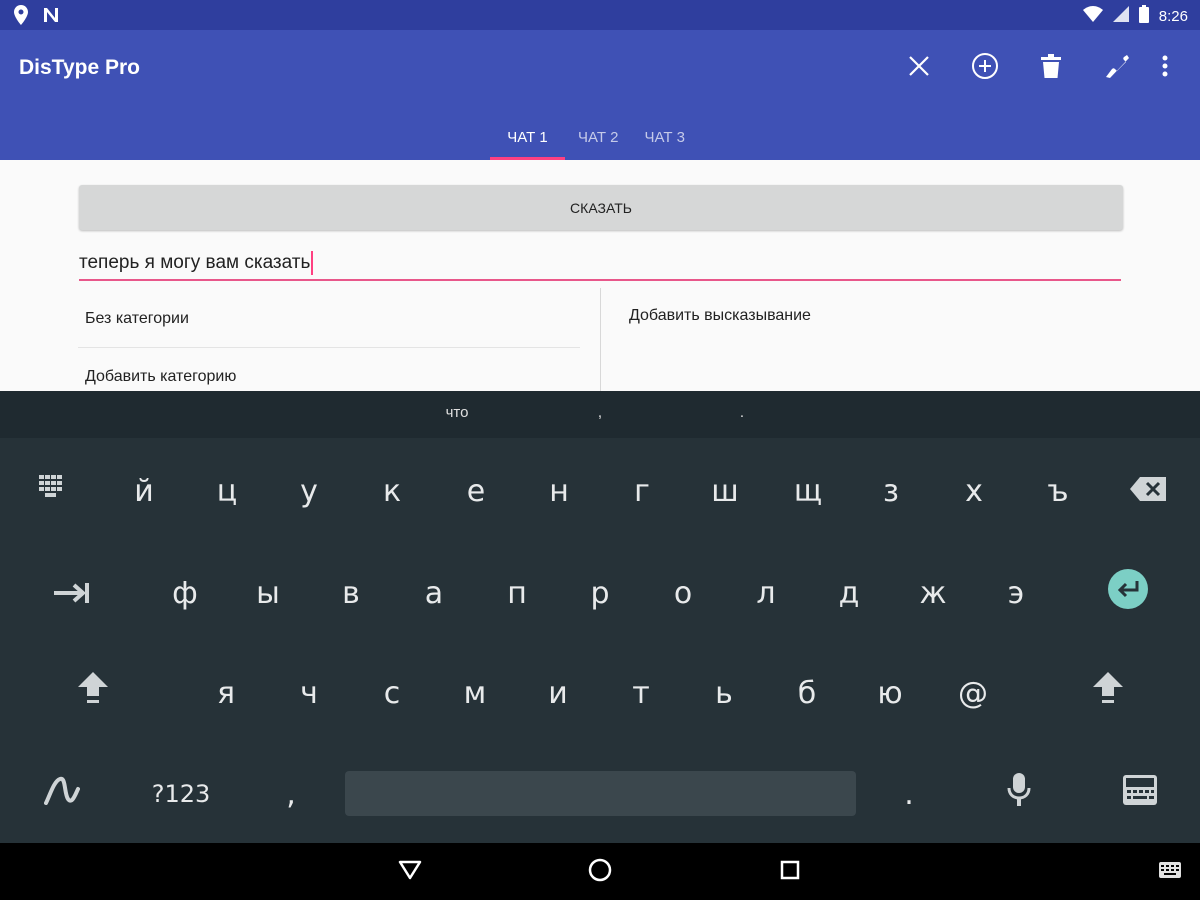 The width and height of the screenshot is (1200, 900). I want to click on signal-icon, so click(1120, 16).